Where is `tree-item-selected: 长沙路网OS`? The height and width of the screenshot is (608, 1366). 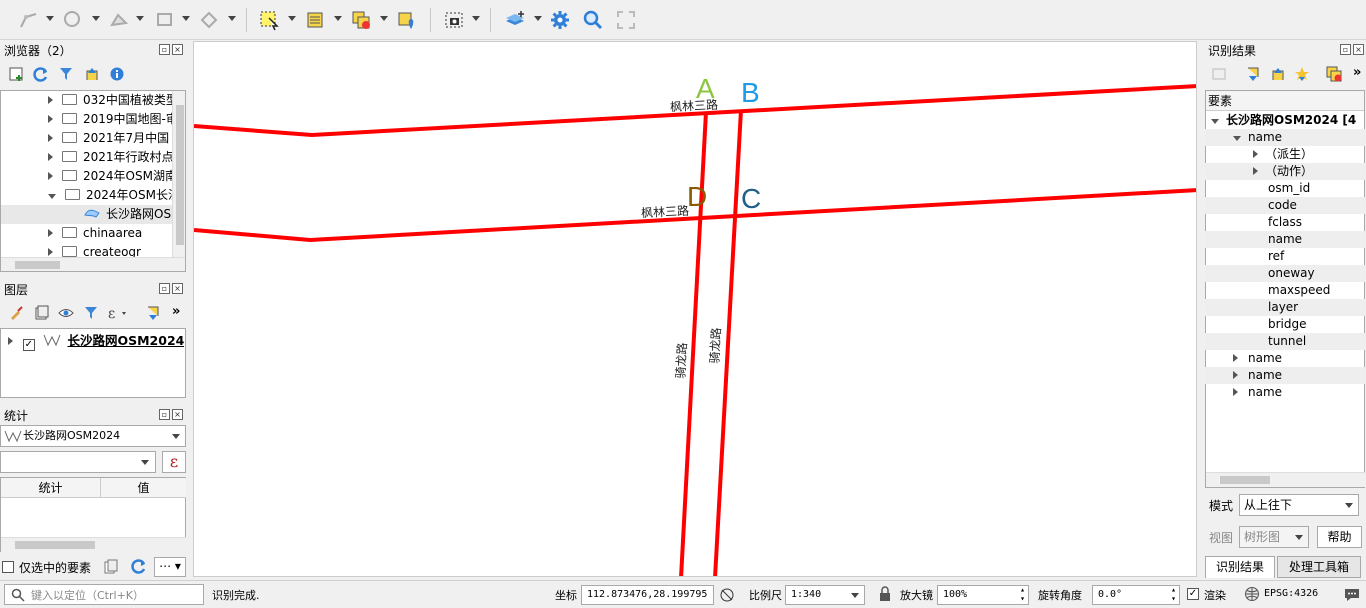
tree-item-selected: 长沙路网OS is located at coordinates (87, 214).